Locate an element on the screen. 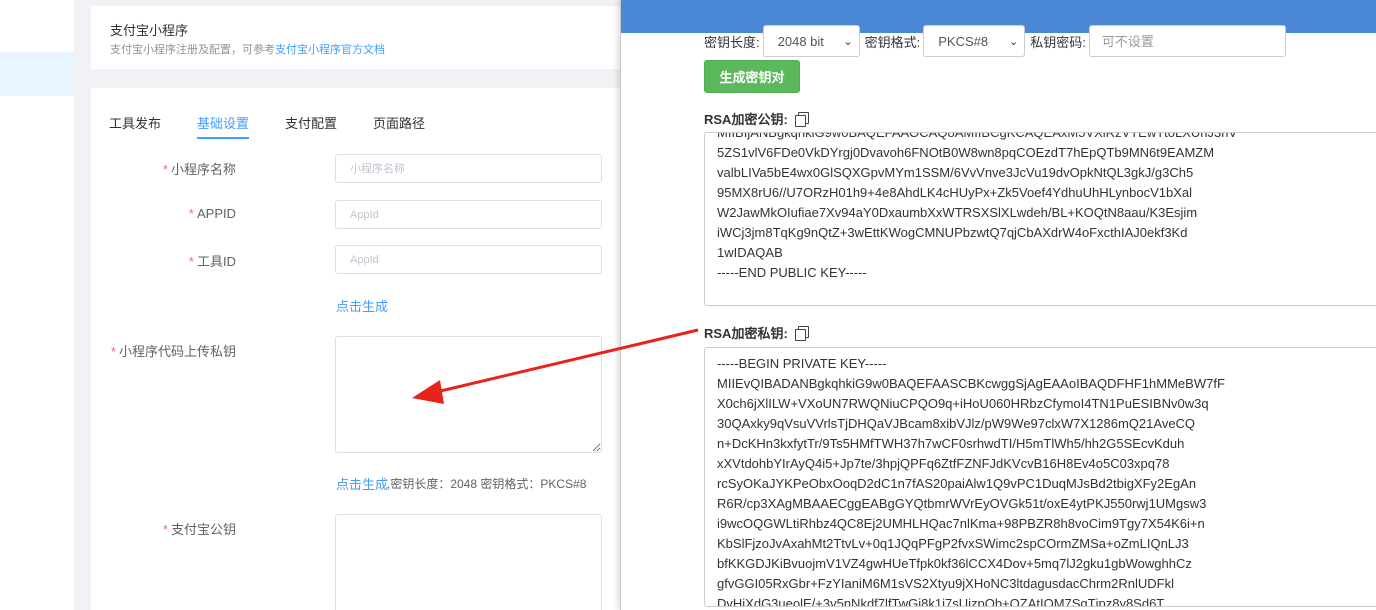  key-length-value: 2048 bit is located at coordinates (800, 41).